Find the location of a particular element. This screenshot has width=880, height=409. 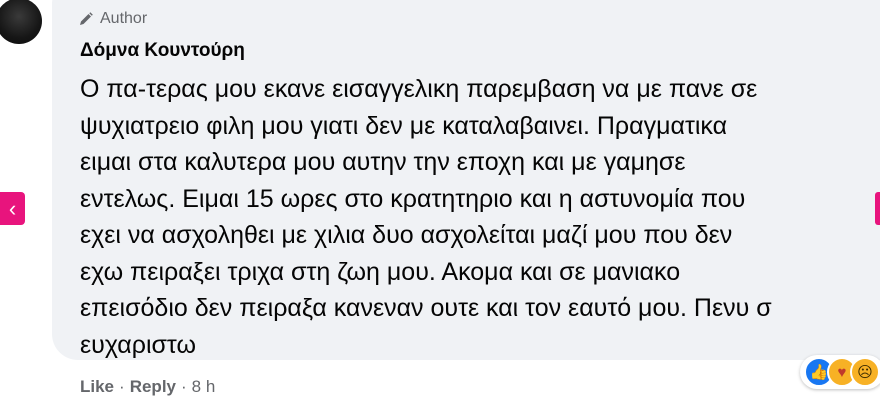

reactions-summary: 👍 ♥ ☹ is located at coordinates (840, 372).